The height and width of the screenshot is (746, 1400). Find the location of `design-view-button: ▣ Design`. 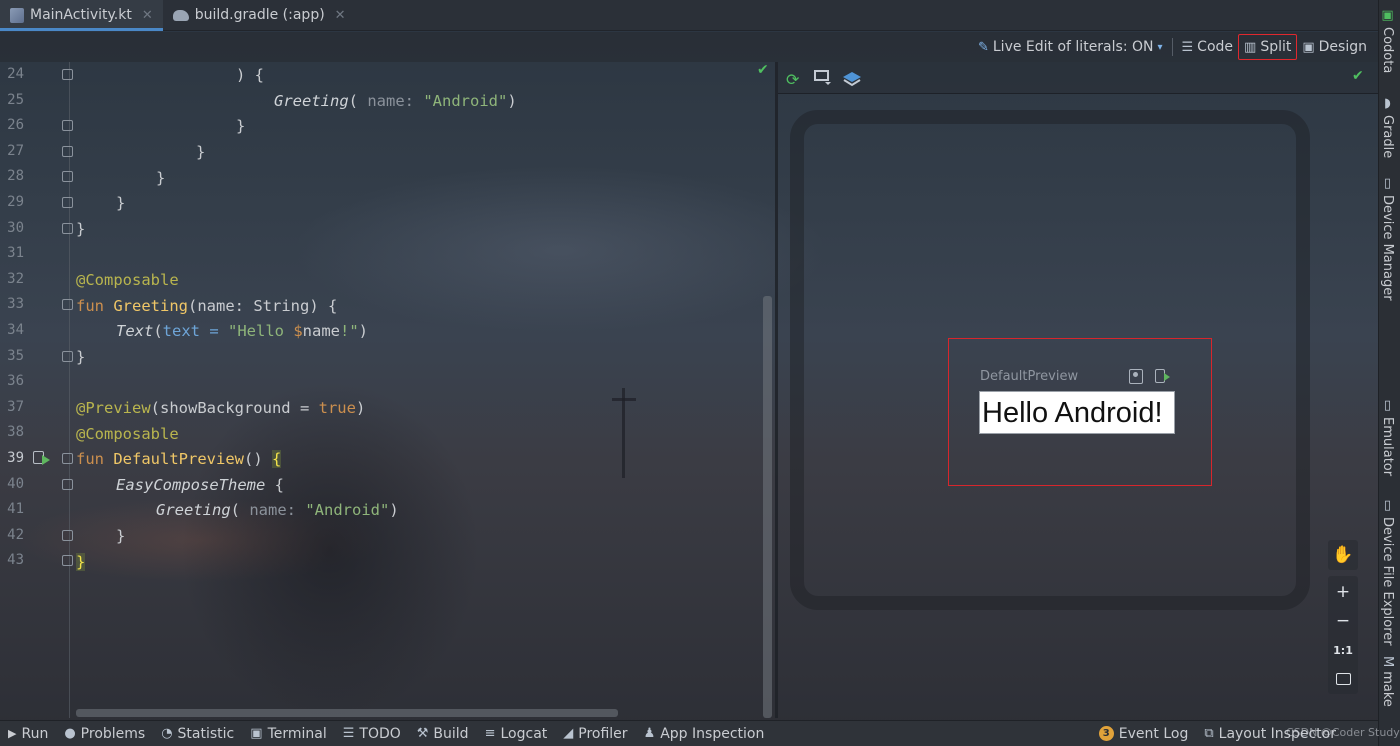

design-view-button: ▣ Design is located at coordinates (1334, 47).